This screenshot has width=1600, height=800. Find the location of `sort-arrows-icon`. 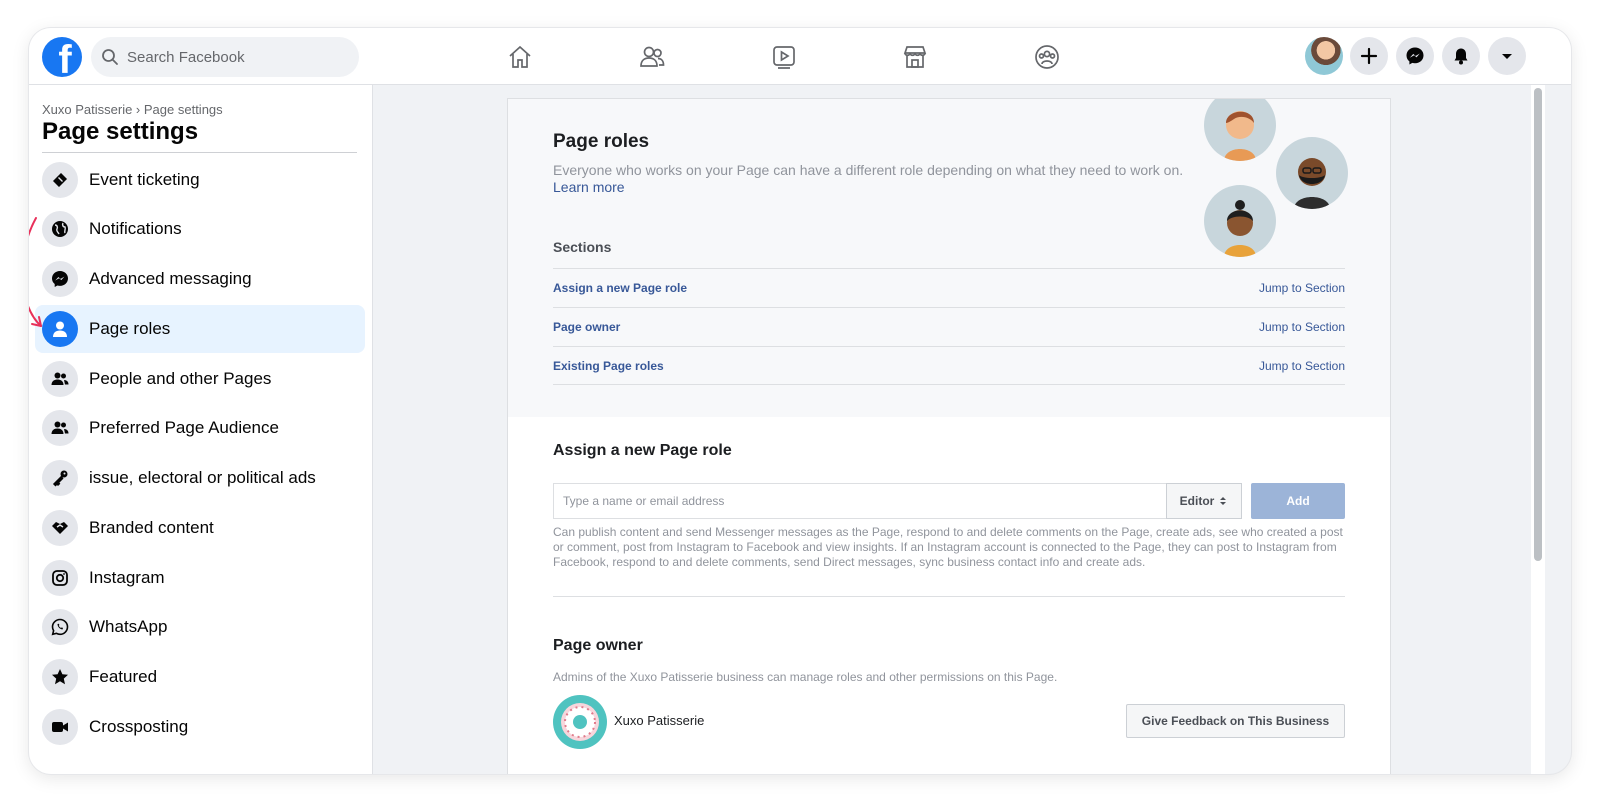

sort-arrows-icon is located at coordinates (1223, 501).